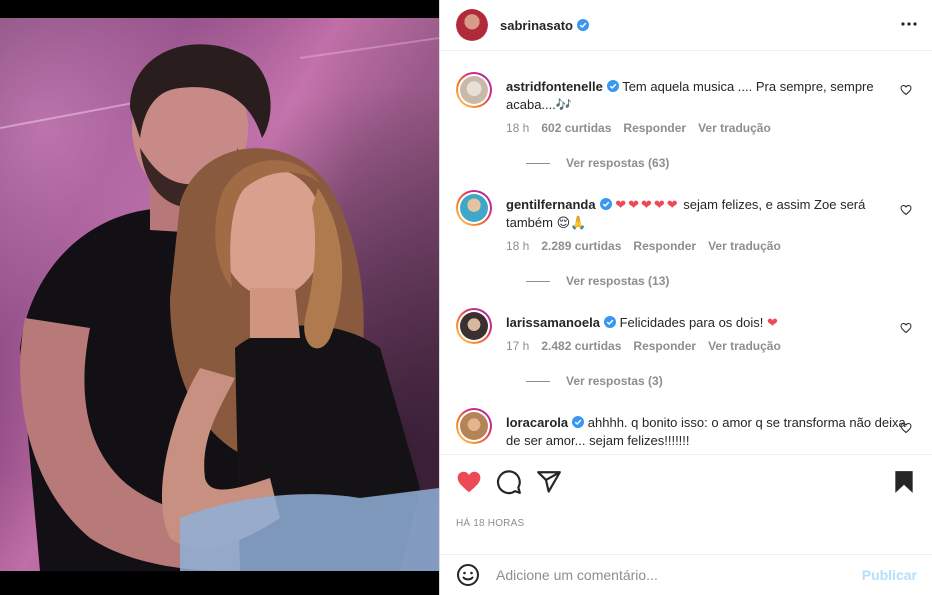 The height and width of the screenshot is (595, 932). I want to click on view-replies-button: Ver respostas (63), so click(597, 163).